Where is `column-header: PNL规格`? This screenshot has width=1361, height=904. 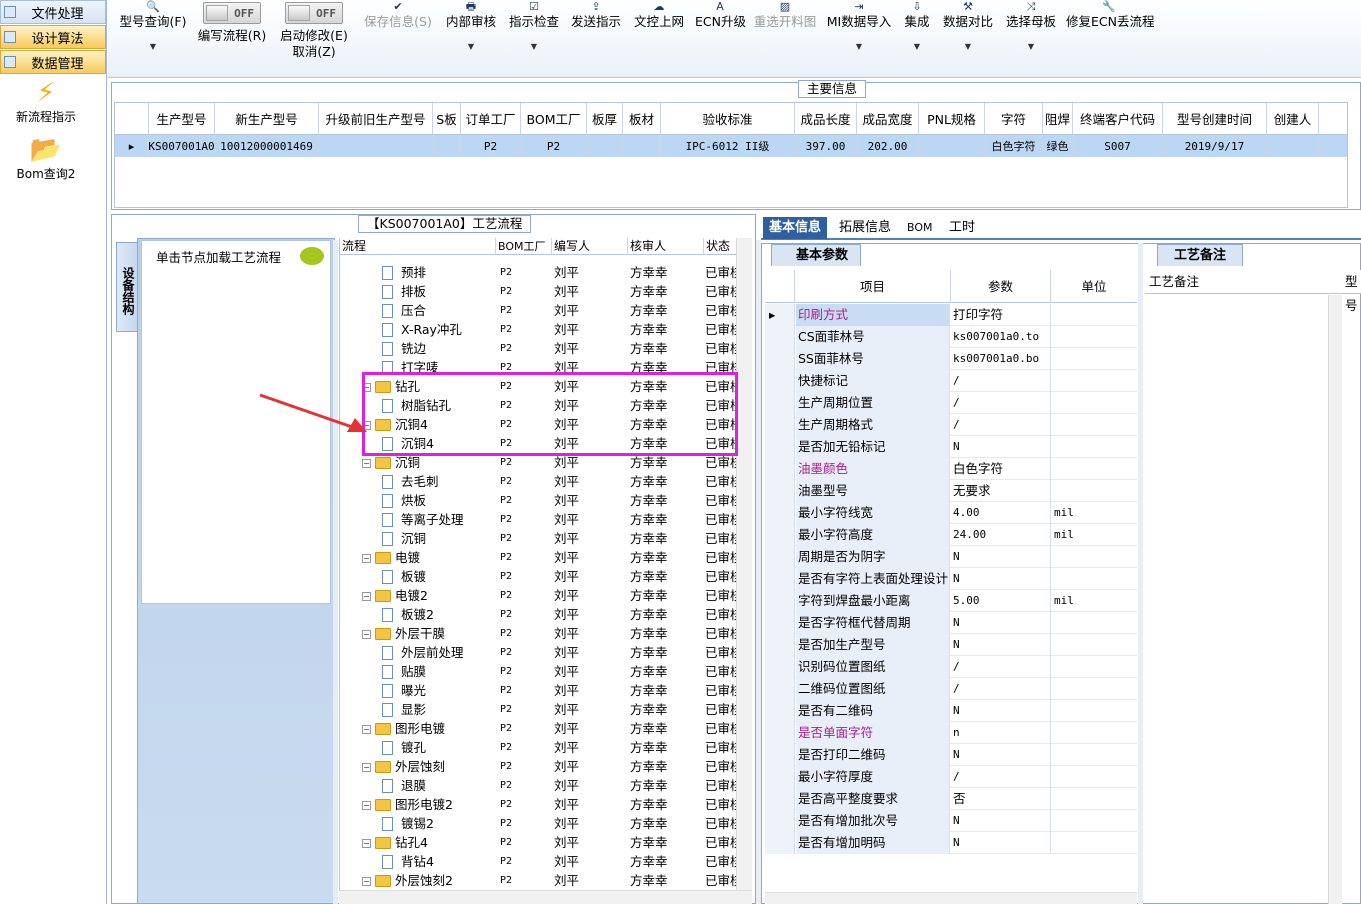
column-header: PNL规格 is located at coordinates (952, 118).